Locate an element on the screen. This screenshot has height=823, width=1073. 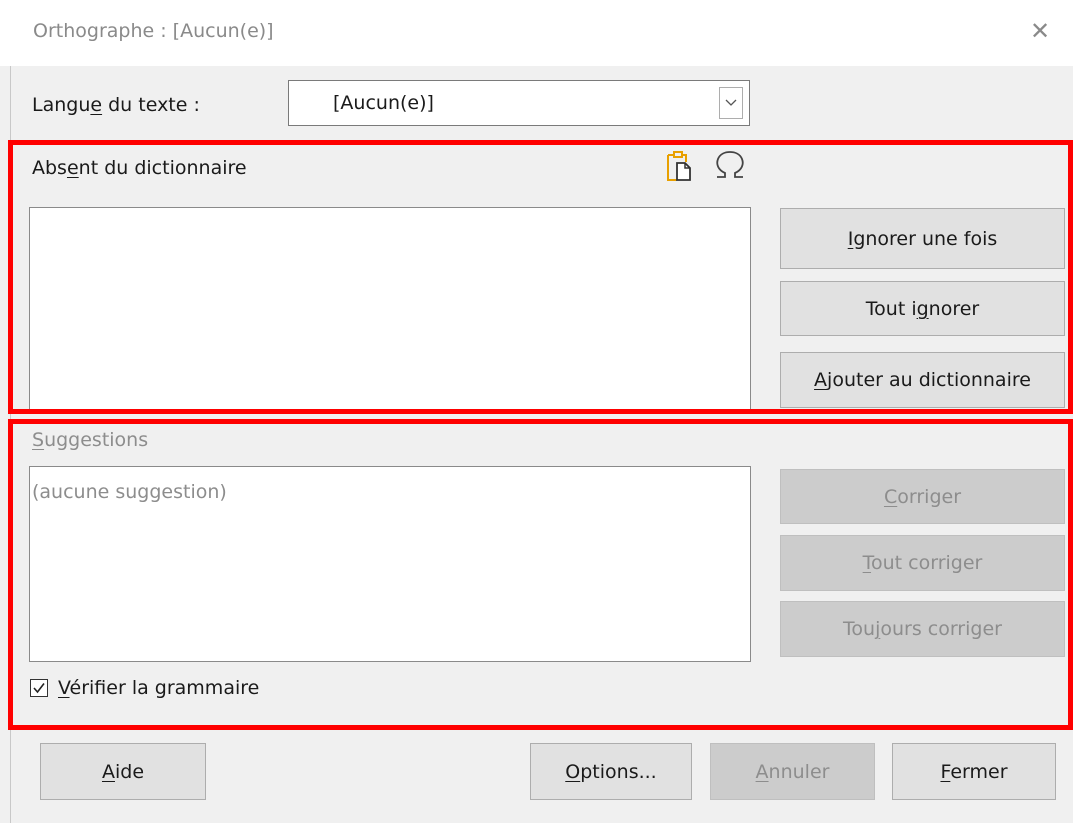
undo-button: Annuler is located at coordinates (792, 771).